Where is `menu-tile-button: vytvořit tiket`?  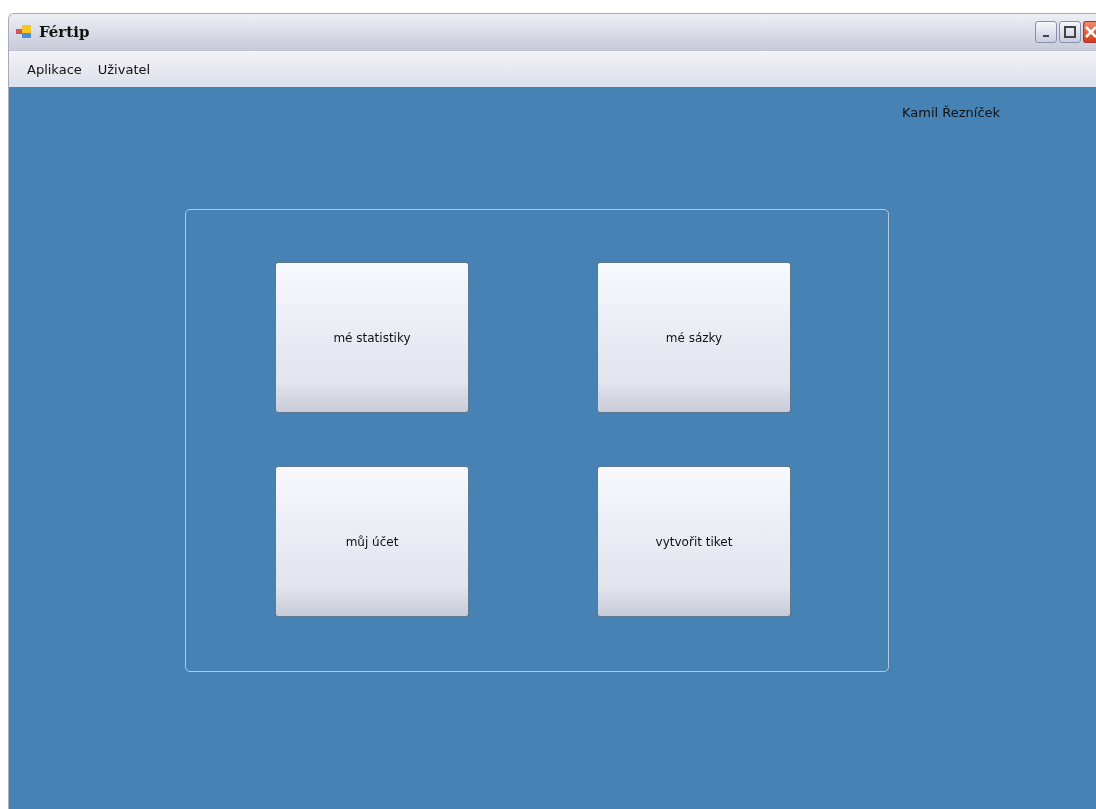 menu-tile-button: vytvořit tiket is located at coordinates (694, 541).